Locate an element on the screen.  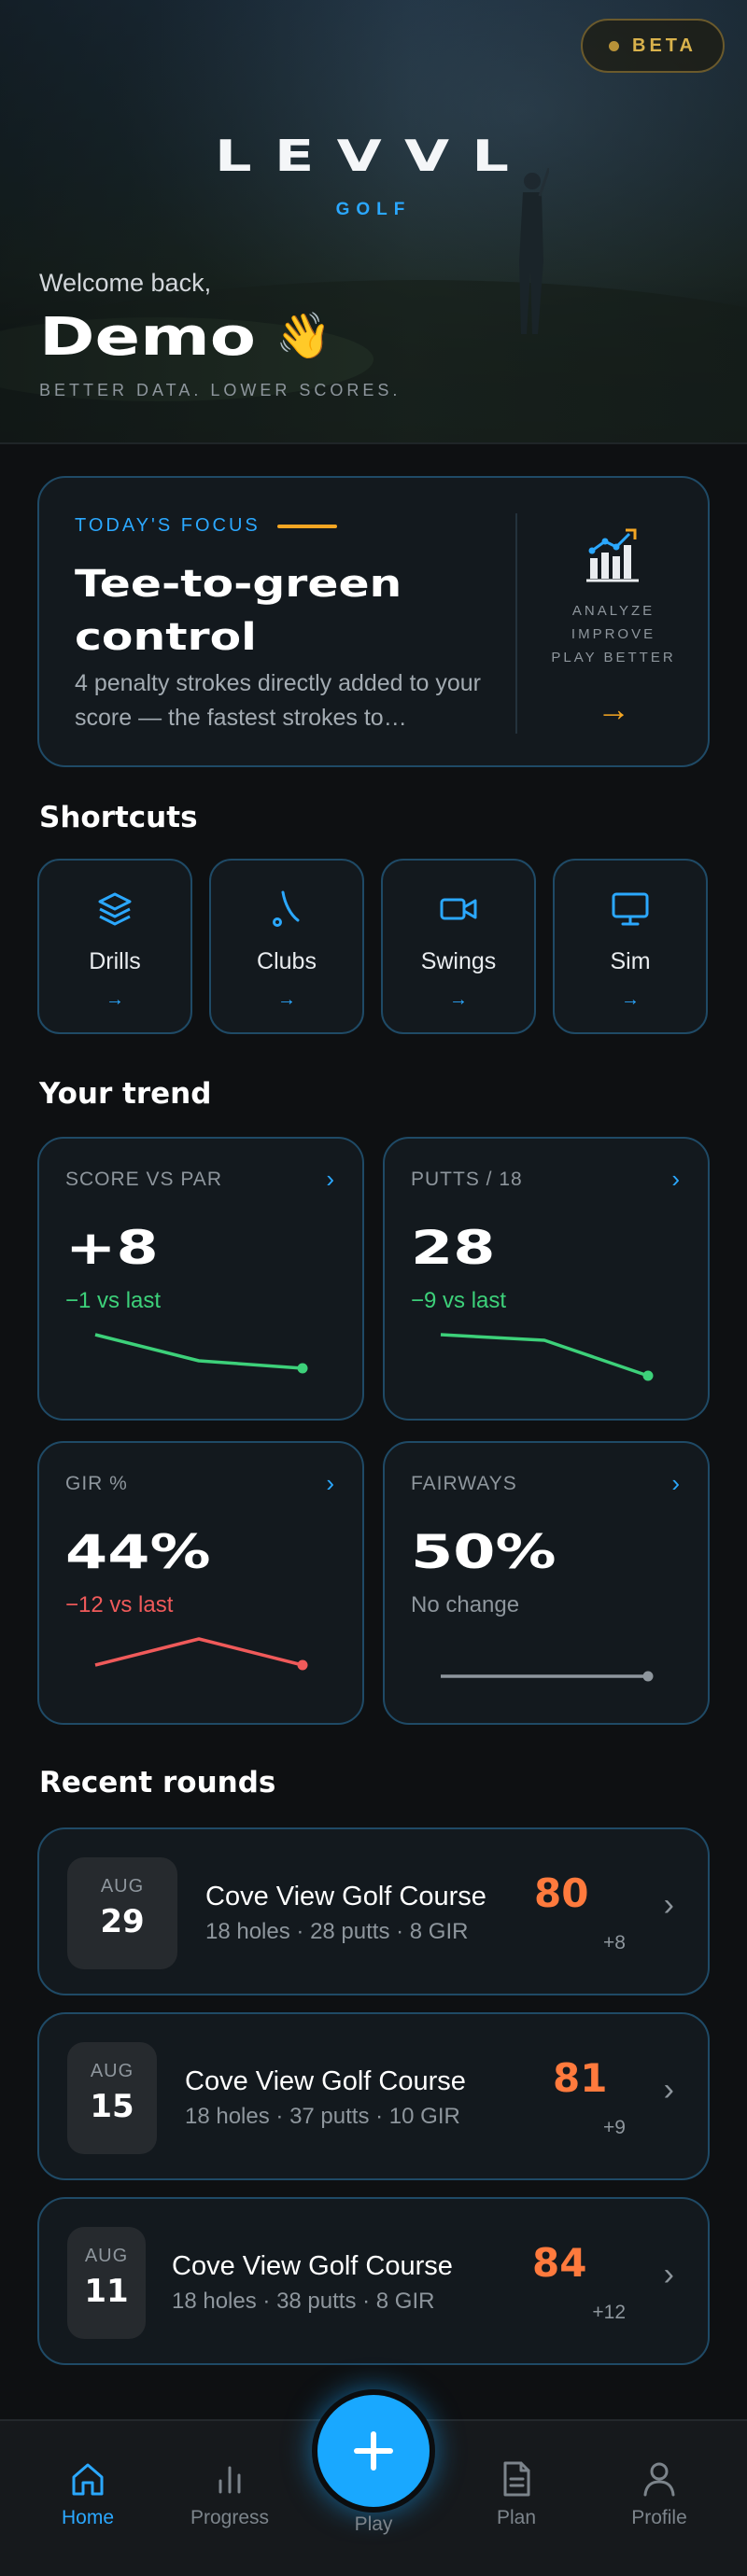
trend-card-putts: PUTTS / 18 › 28 −9 vs last is located at coordinates (546, 1279).